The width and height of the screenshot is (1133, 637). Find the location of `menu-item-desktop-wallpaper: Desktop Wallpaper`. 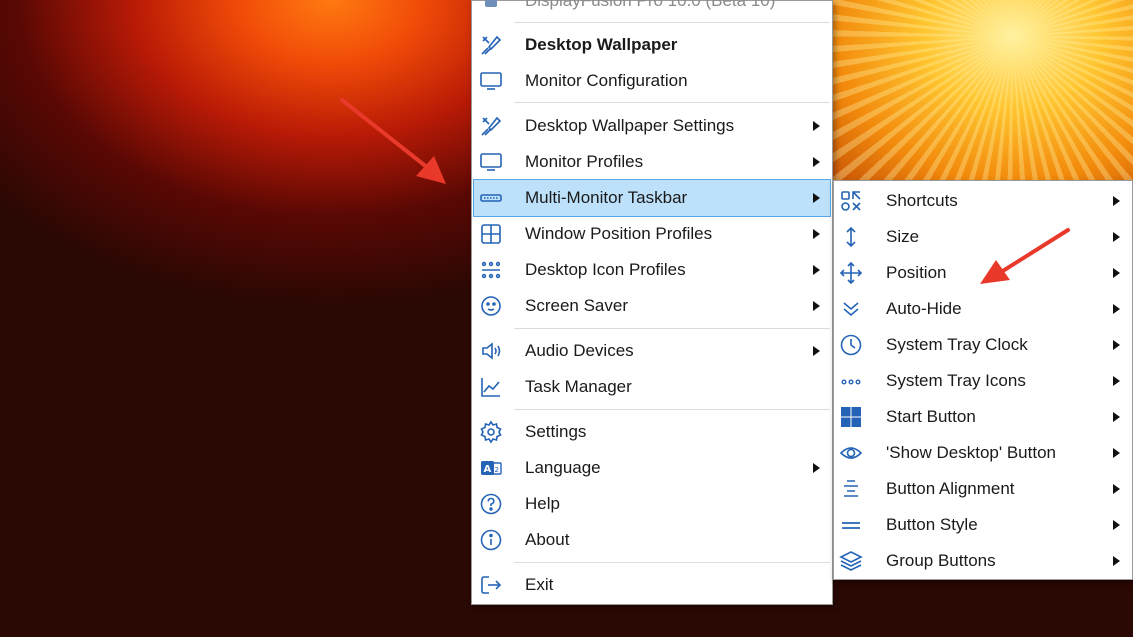

menu-item-desktop-wallpaper: Desktop Wallpaper is located at coordinates (652, 45).